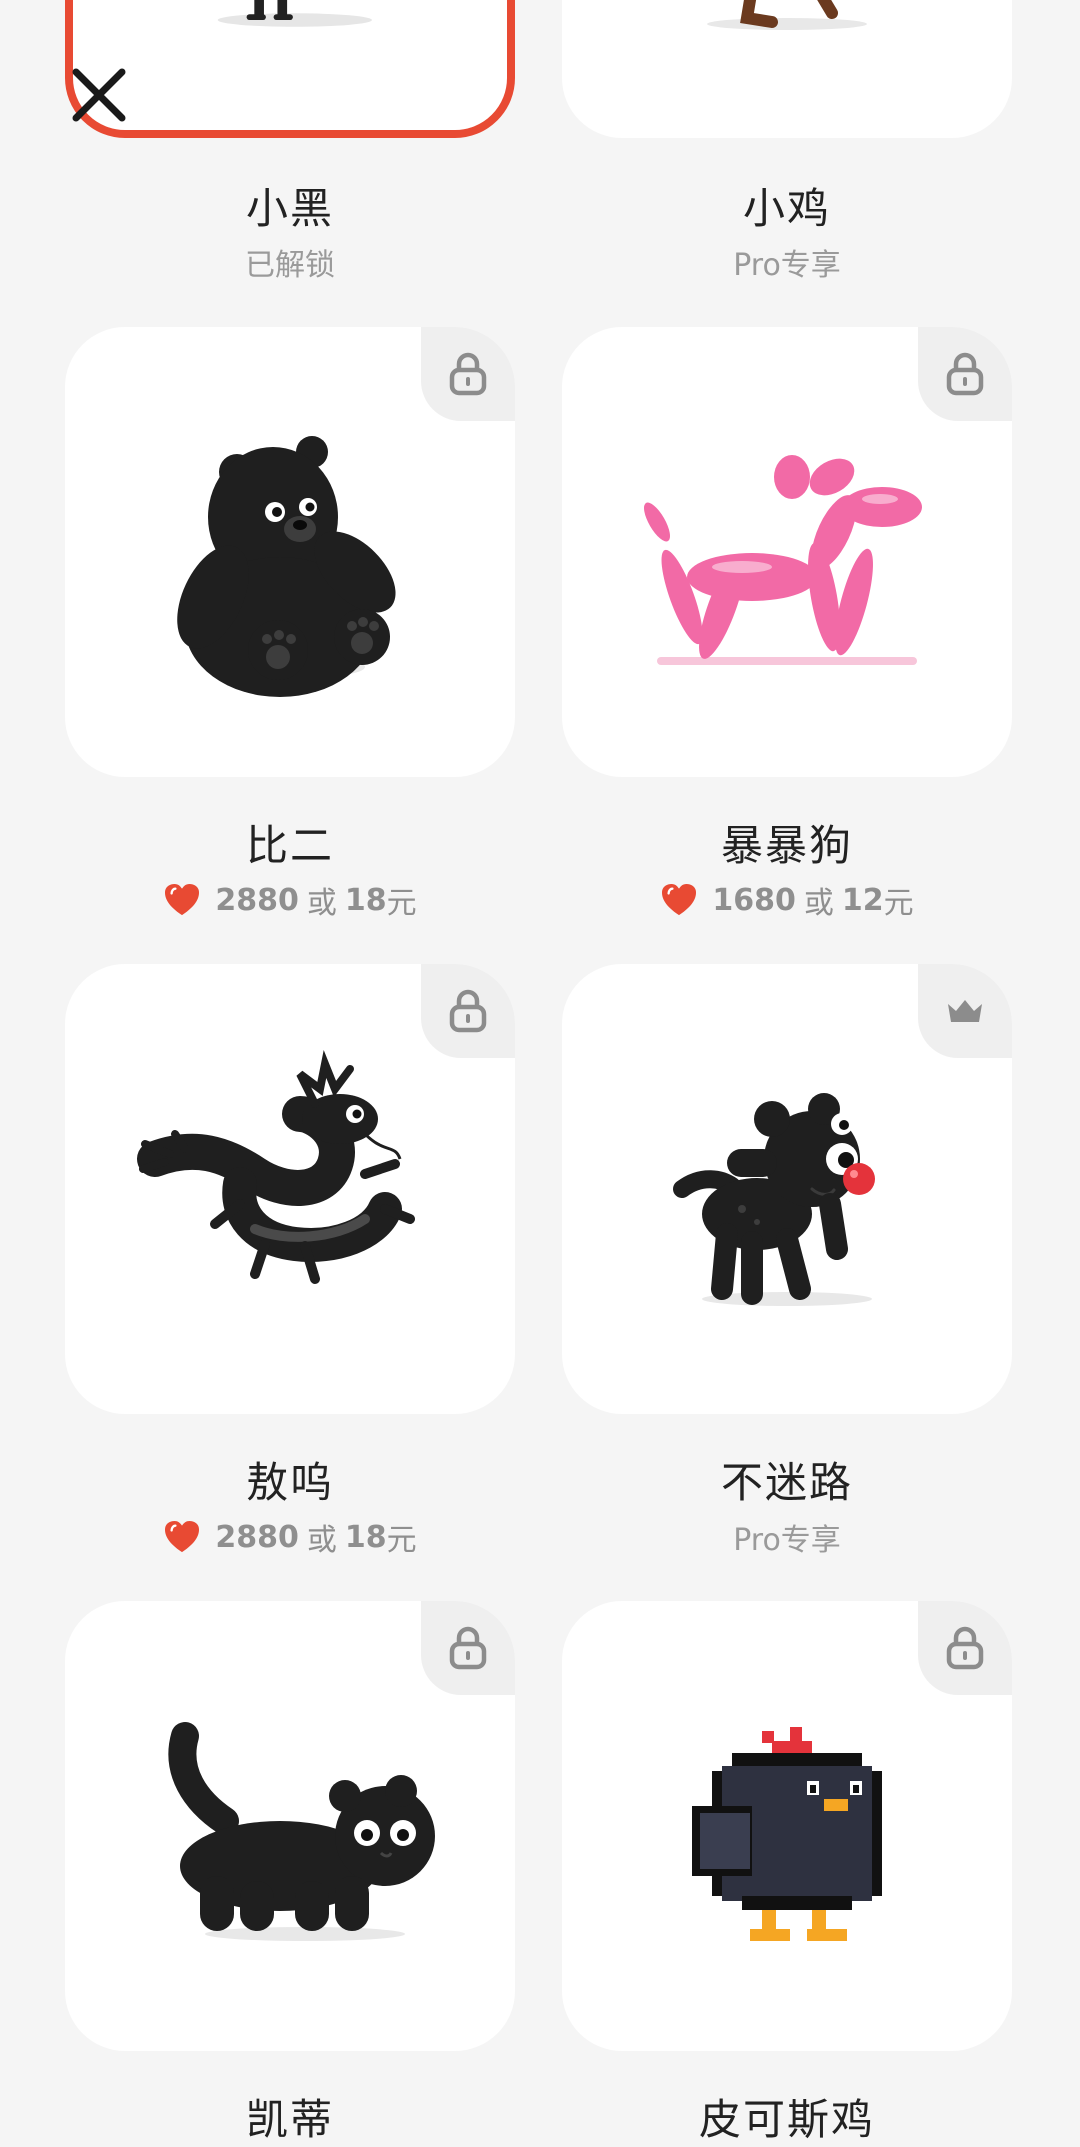  Describe the element at coordinates (787, 15) in the screenshot. I see `xiaoji-illustration` at that location.